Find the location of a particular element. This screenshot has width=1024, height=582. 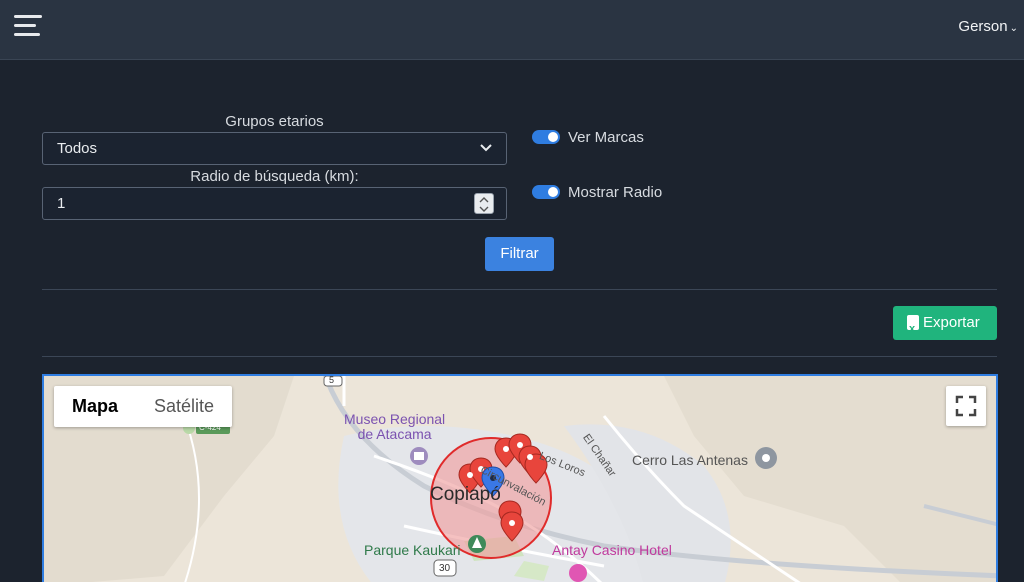

chevron-down-icon is located at coordinates (486, 148).